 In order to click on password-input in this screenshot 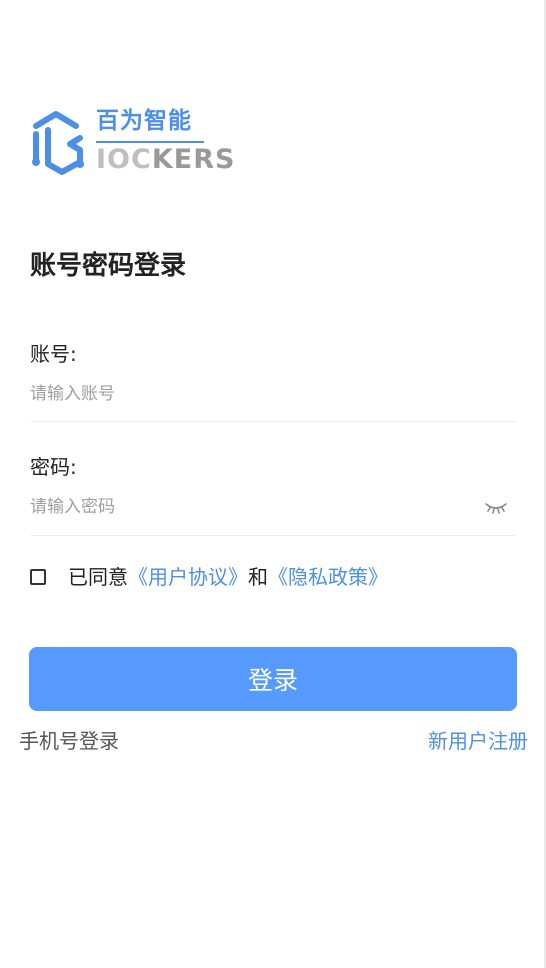, I will do `click(255, 507)`.